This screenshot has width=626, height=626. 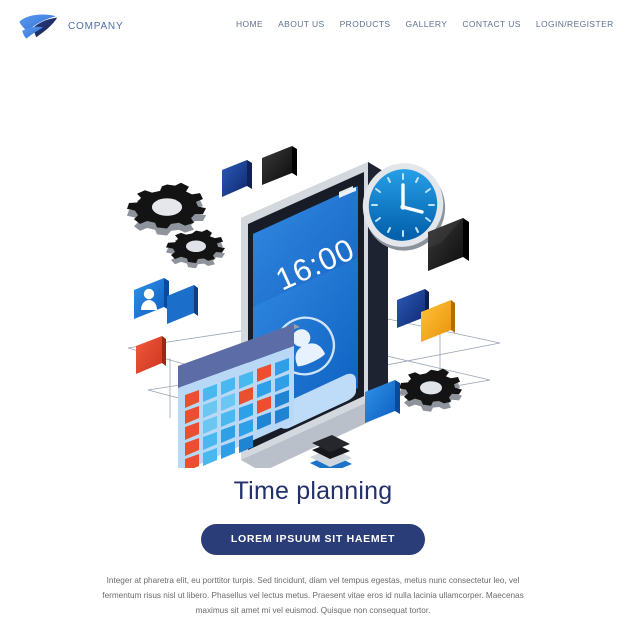 I want to click on brand-logo: COMPANY, so click(x=70, y=26).